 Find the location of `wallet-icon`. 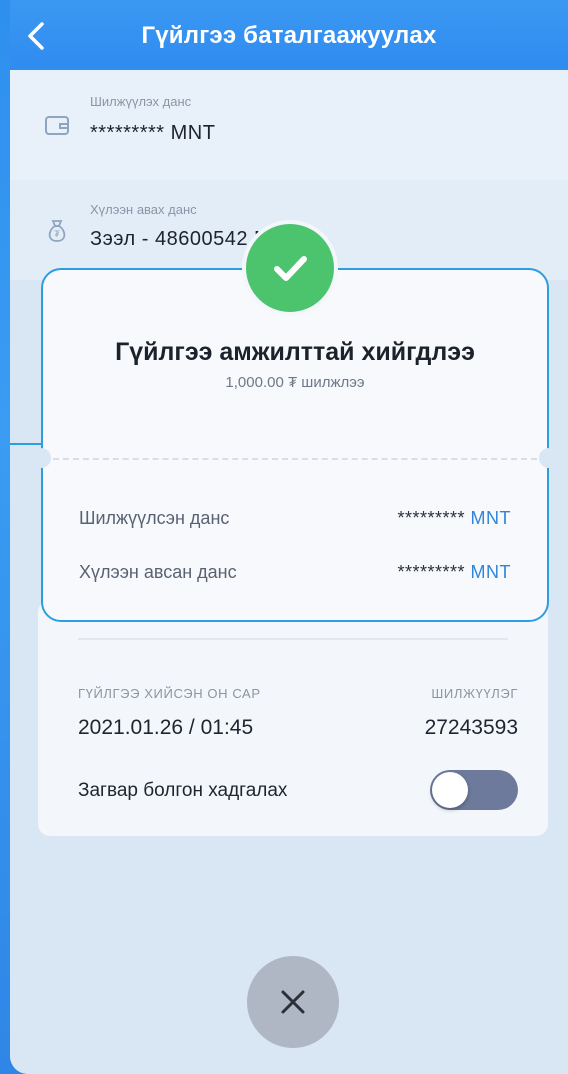

wallet-icon is located at coordinates (57, 125).